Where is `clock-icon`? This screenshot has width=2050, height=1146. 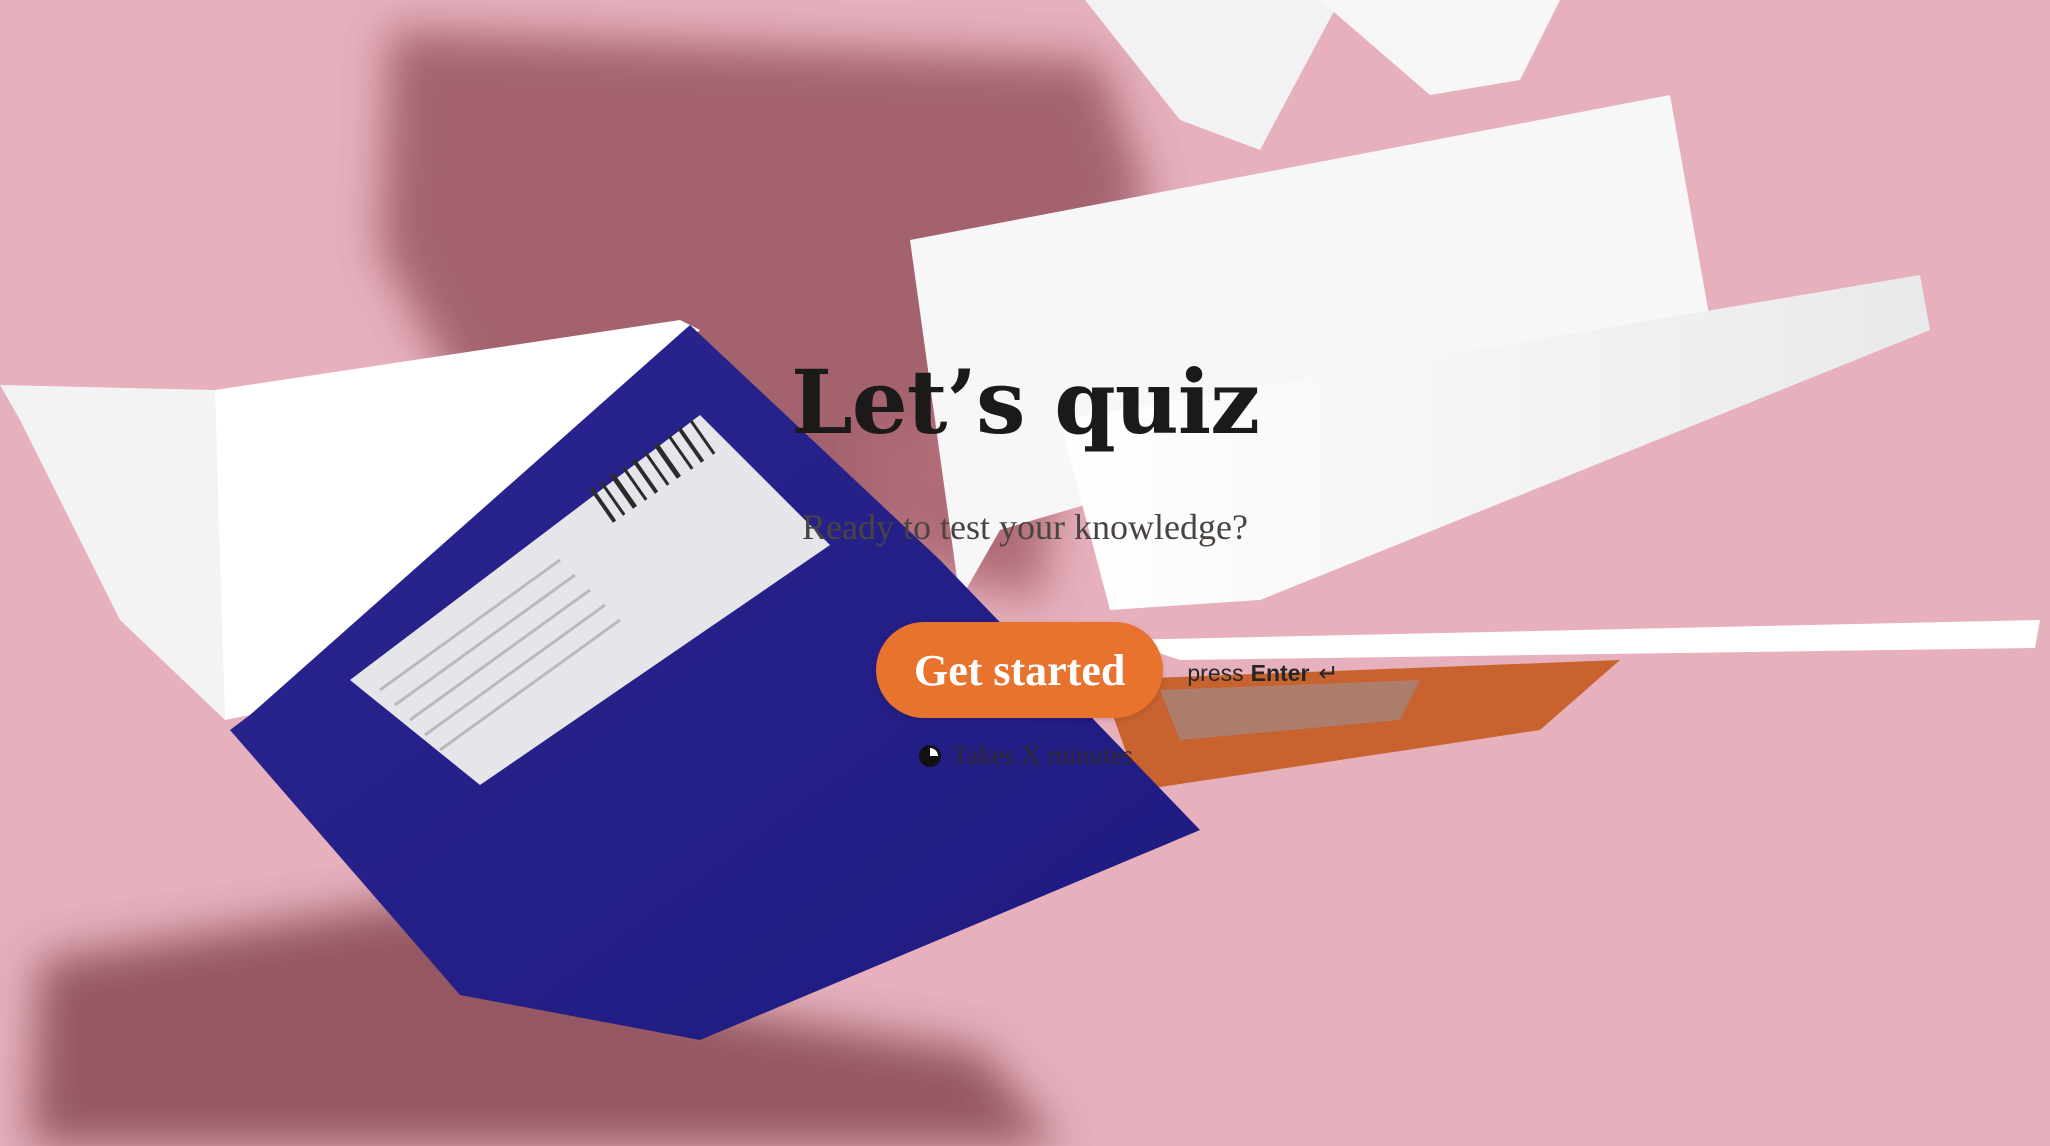 clock-icon is located at coordinates (930, 756).